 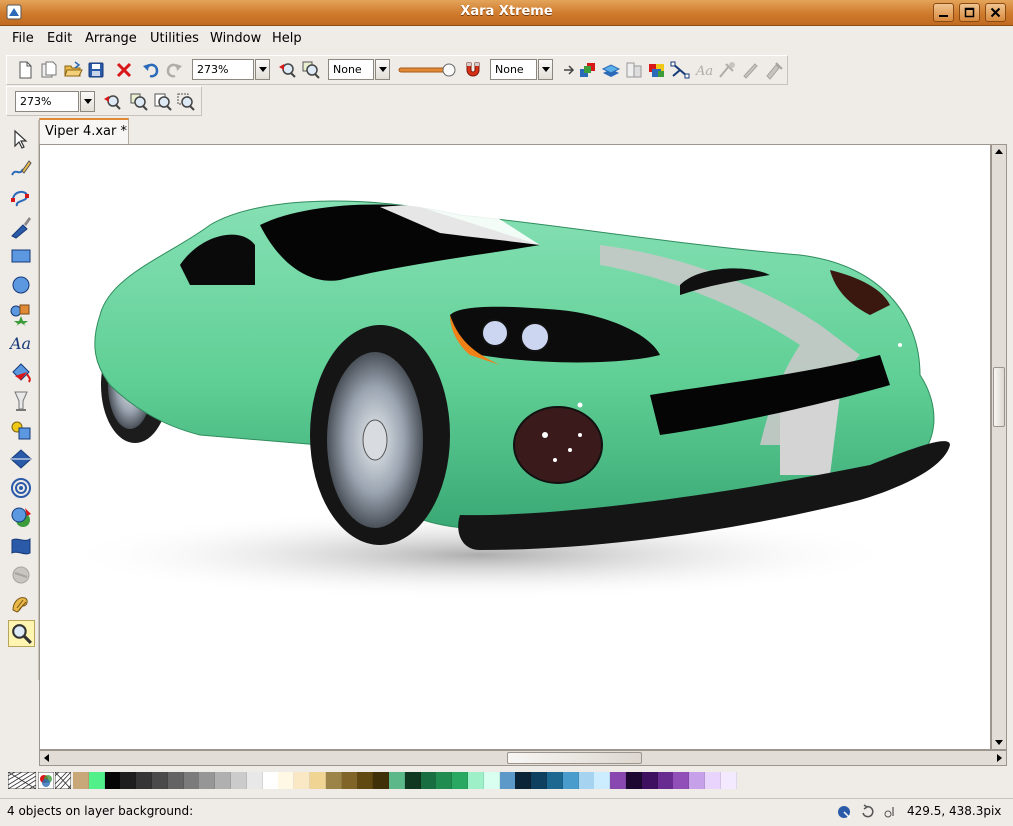 What do you see at coordinates (588, 70) in the screenshot?
I see `bring-to-front-icon` at bounding box center [588, 70].